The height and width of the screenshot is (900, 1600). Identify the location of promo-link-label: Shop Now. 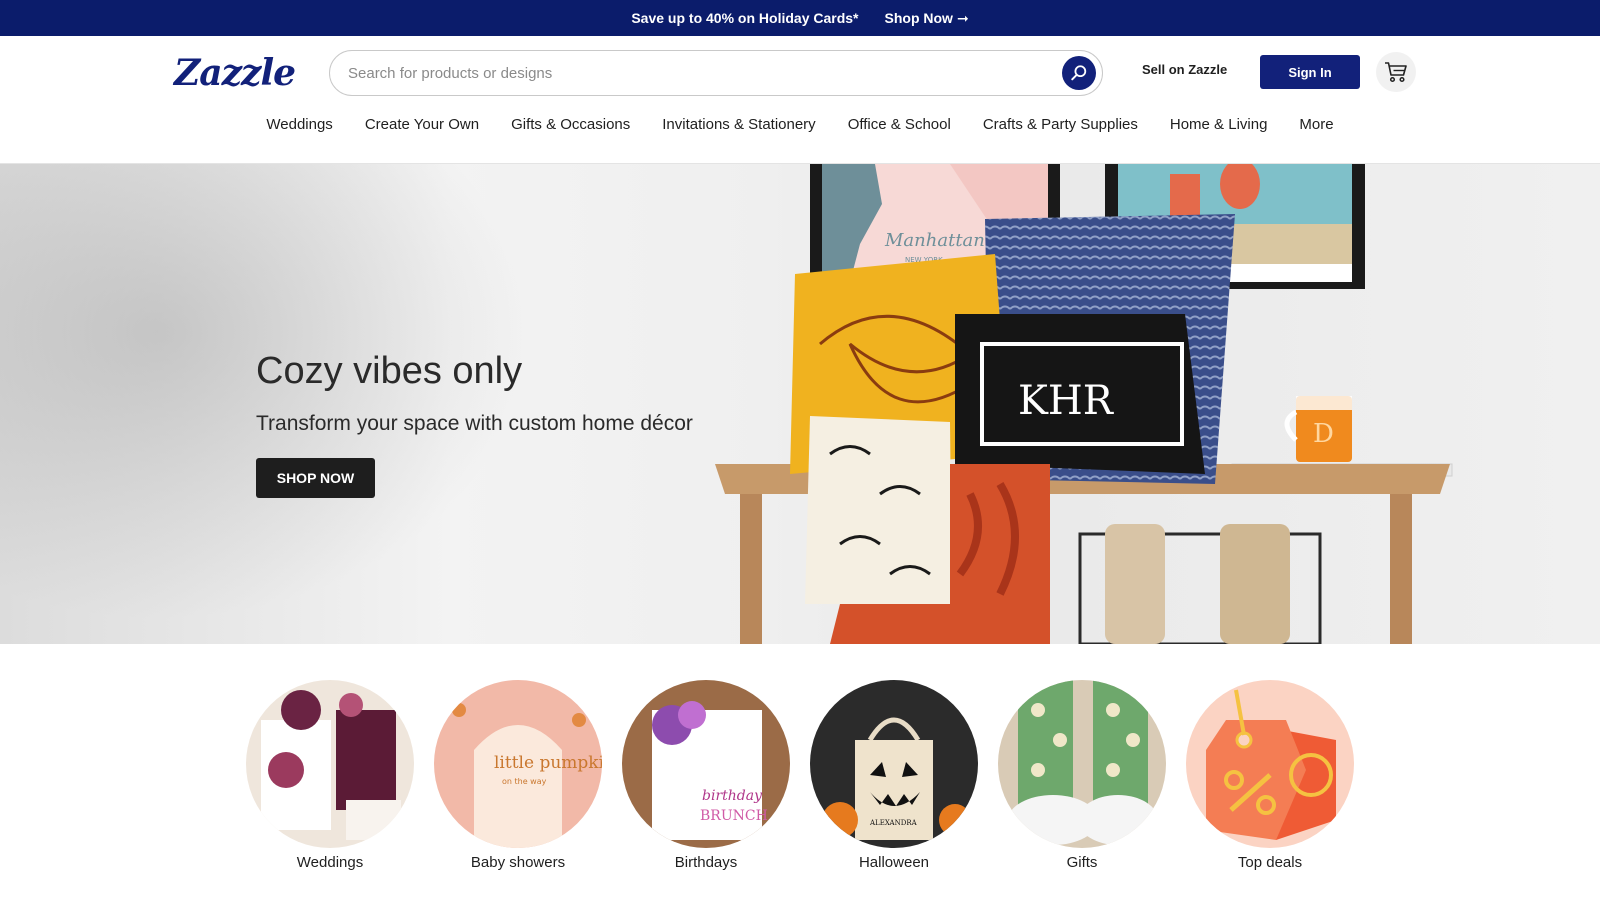
(918, 18).